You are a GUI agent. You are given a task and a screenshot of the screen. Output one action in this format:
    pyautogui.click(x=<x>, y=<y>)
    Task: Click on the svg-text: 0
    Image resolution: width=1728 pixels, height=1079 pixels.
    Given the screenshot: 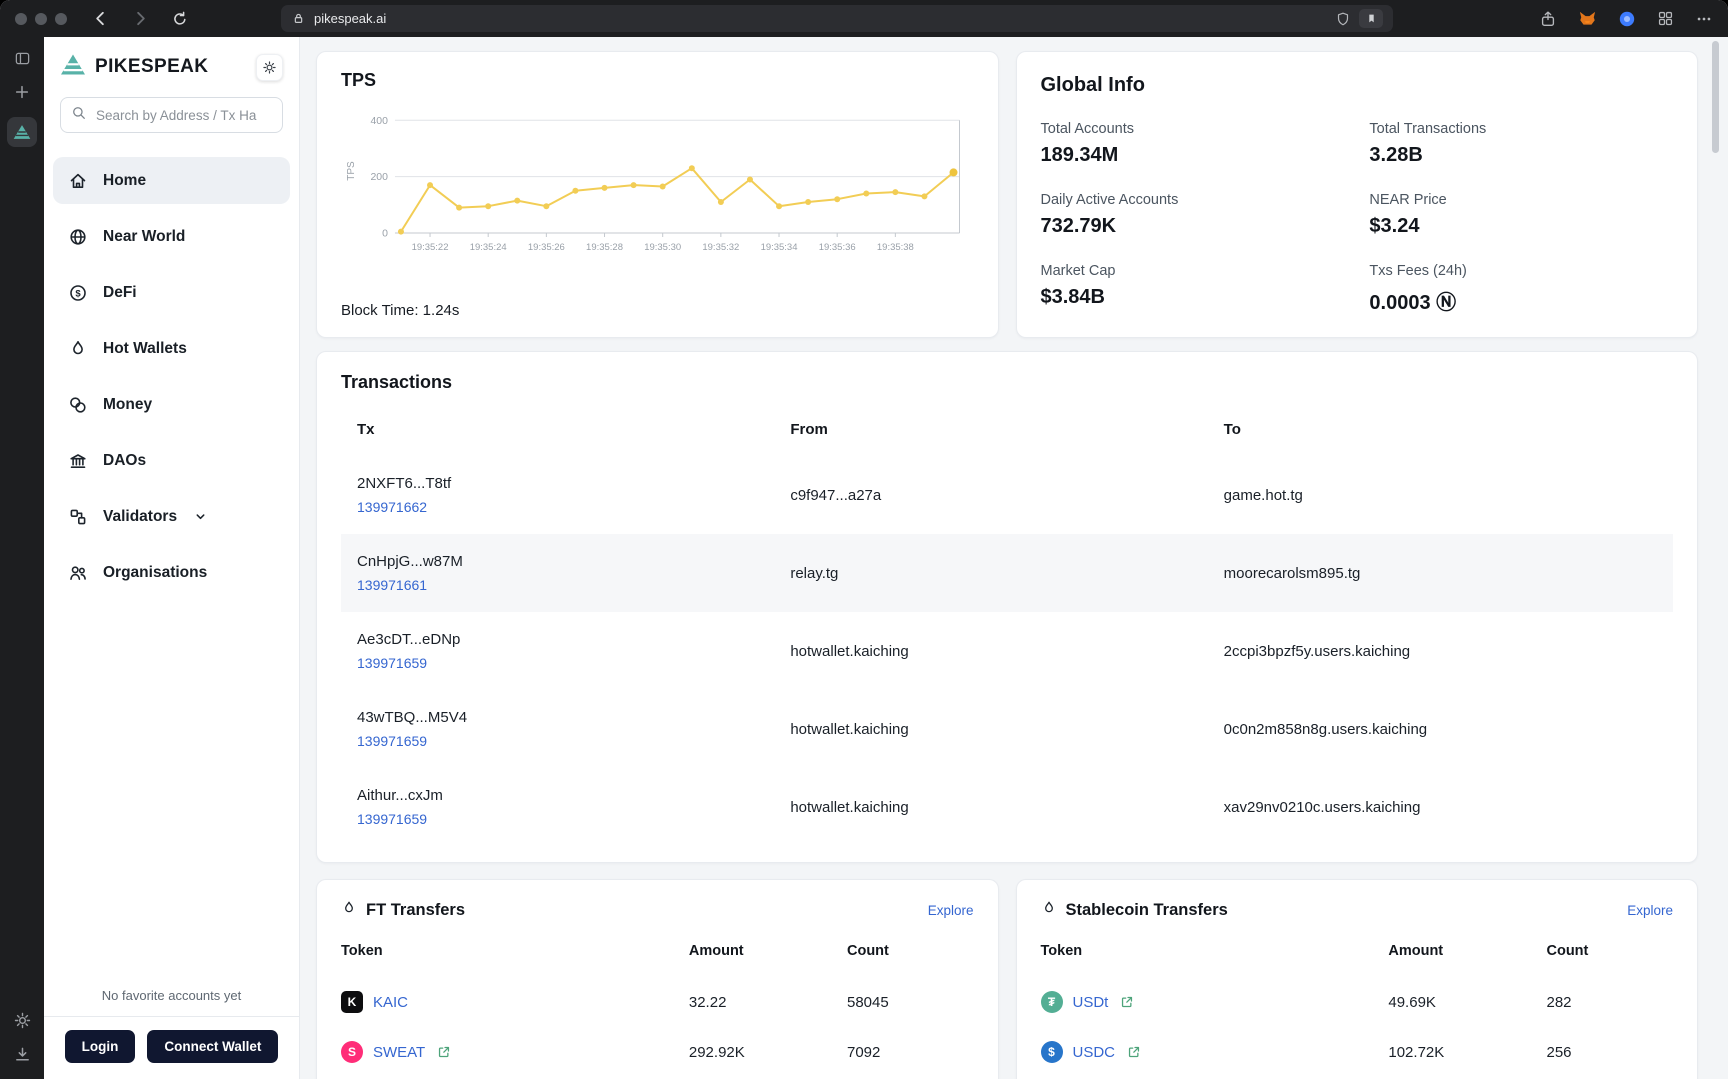 What is the action you would take?
    pyautogui.click(x=385, y=233)
    